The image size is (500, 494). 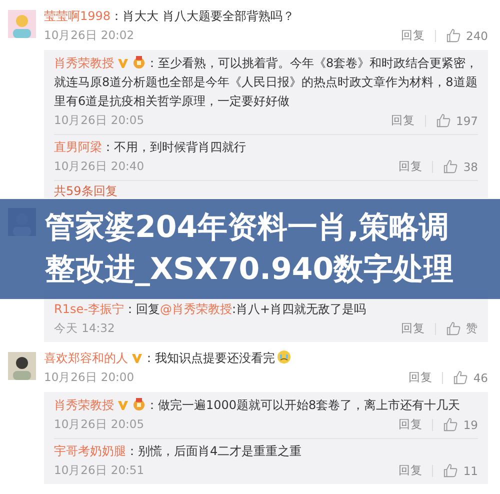 What do you see at coordinates (170, 16) in the screenshot?
I see `comment-text: 莹莹啊1998：肖大大 肖八大题要全部背熟吗？` at bounding box center [170, 16].